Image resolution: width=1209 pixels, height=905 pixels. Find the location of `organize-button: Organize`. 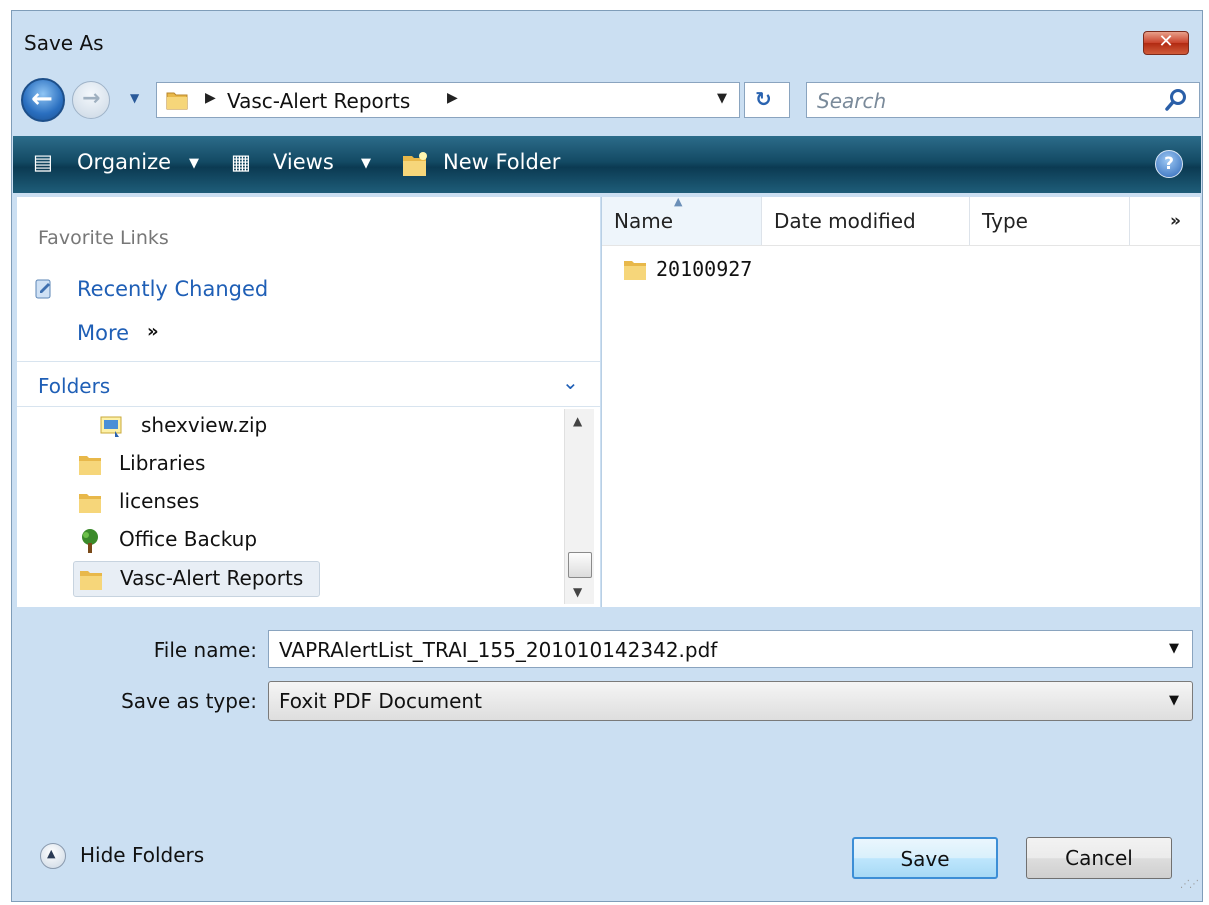

organize-button: Organize is located at coordinates (124, 162).